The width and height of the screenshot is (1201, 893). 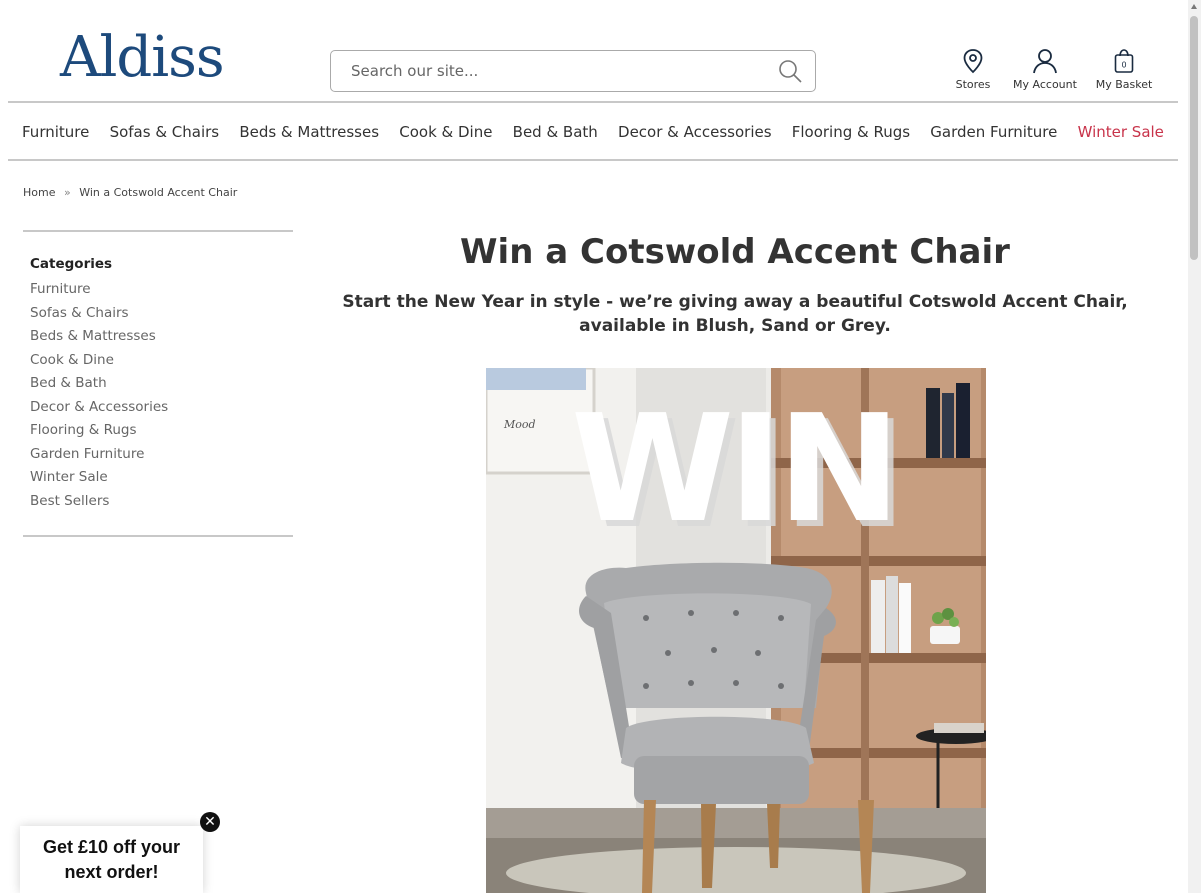 What do you see at coordinates (161, 502) in the screenshot?
I see `sidebar-item-best-sellers: Best Sellers` at bounding box center [161, 502].